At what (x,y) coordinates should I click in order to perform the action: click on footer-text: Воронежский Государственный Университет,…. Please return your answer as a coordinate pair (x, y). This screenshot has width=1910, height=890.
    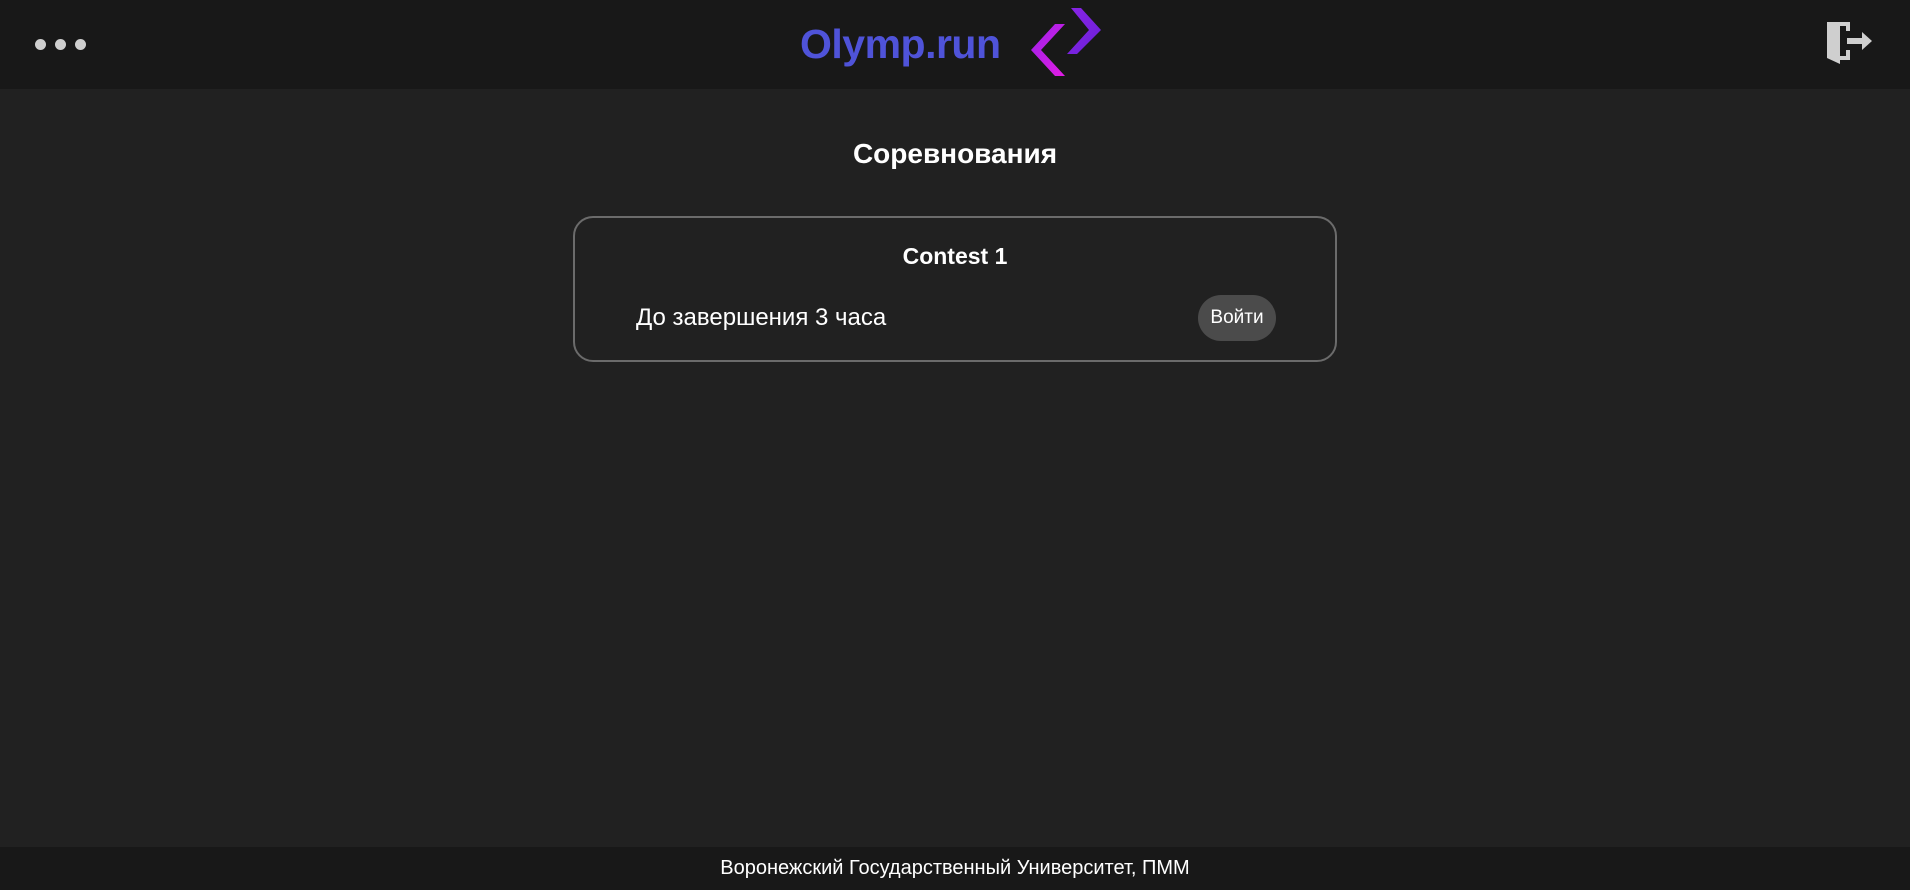
    Looking at the image, I should click on (955, 868).